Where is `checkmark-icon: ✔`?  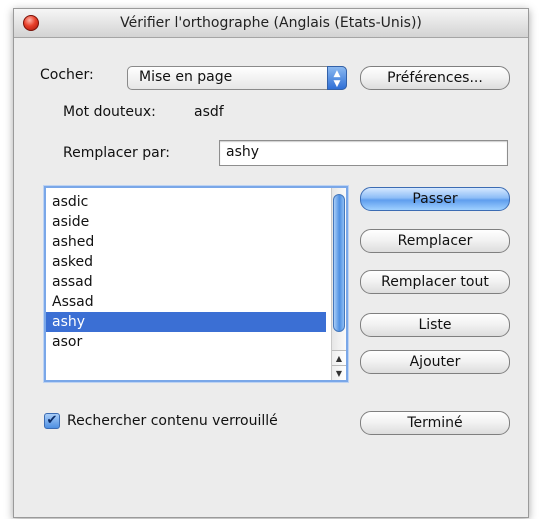
checkmark-icon: ✔ is located at coordinates (52, 420).